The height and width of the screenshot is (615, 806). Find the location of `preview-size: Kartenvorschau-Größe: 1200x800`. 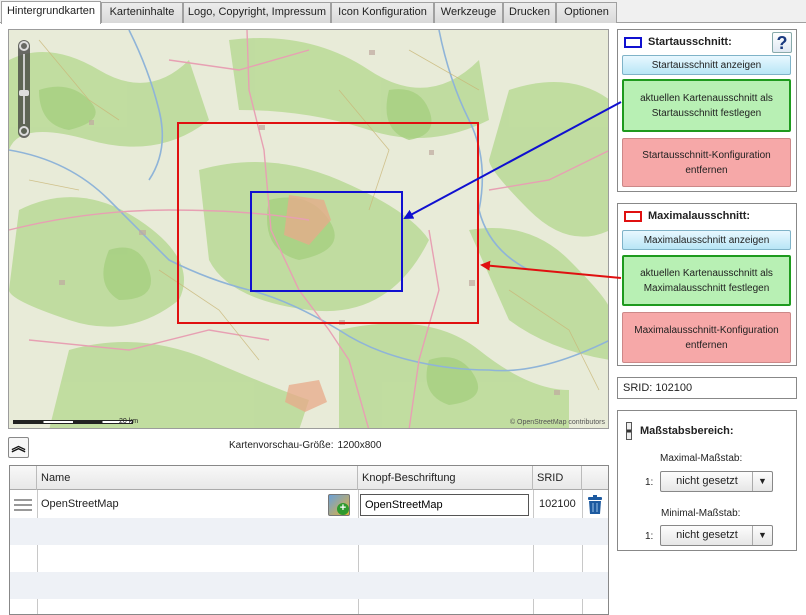

preview-size: Kartenvorschau-Größe: 1200x800 is located at coordinates (305, 445).